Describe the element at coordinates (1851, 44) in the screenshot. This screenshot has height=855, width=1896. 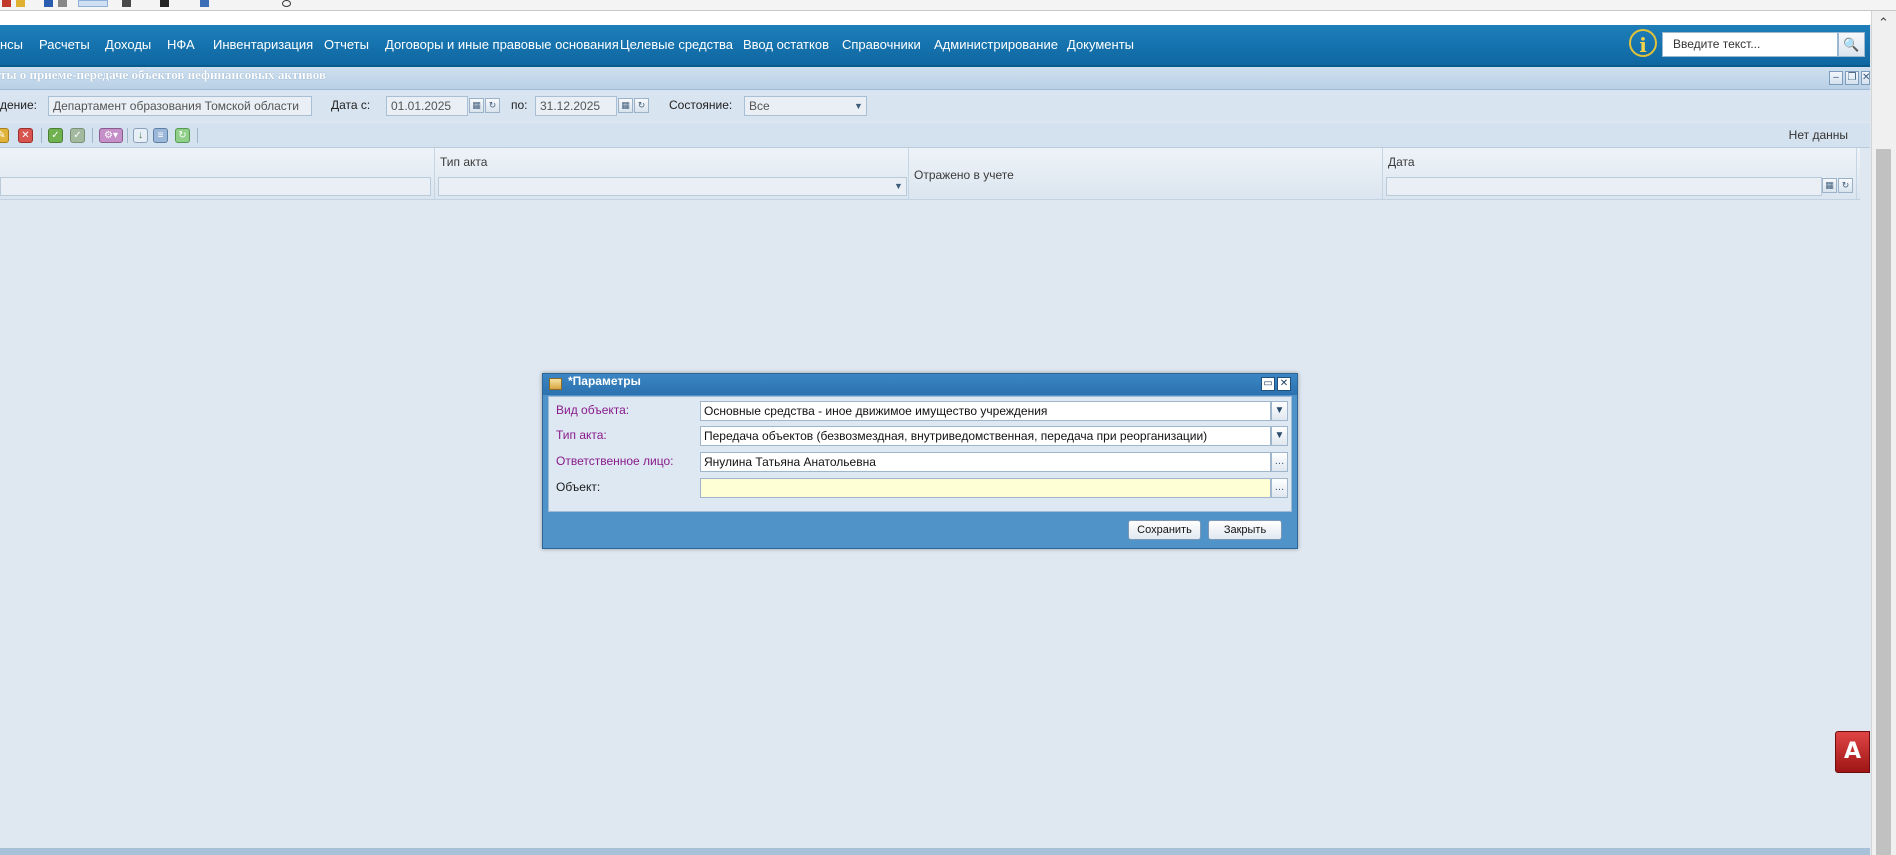
I see `search-icon: 🔍` at that location.